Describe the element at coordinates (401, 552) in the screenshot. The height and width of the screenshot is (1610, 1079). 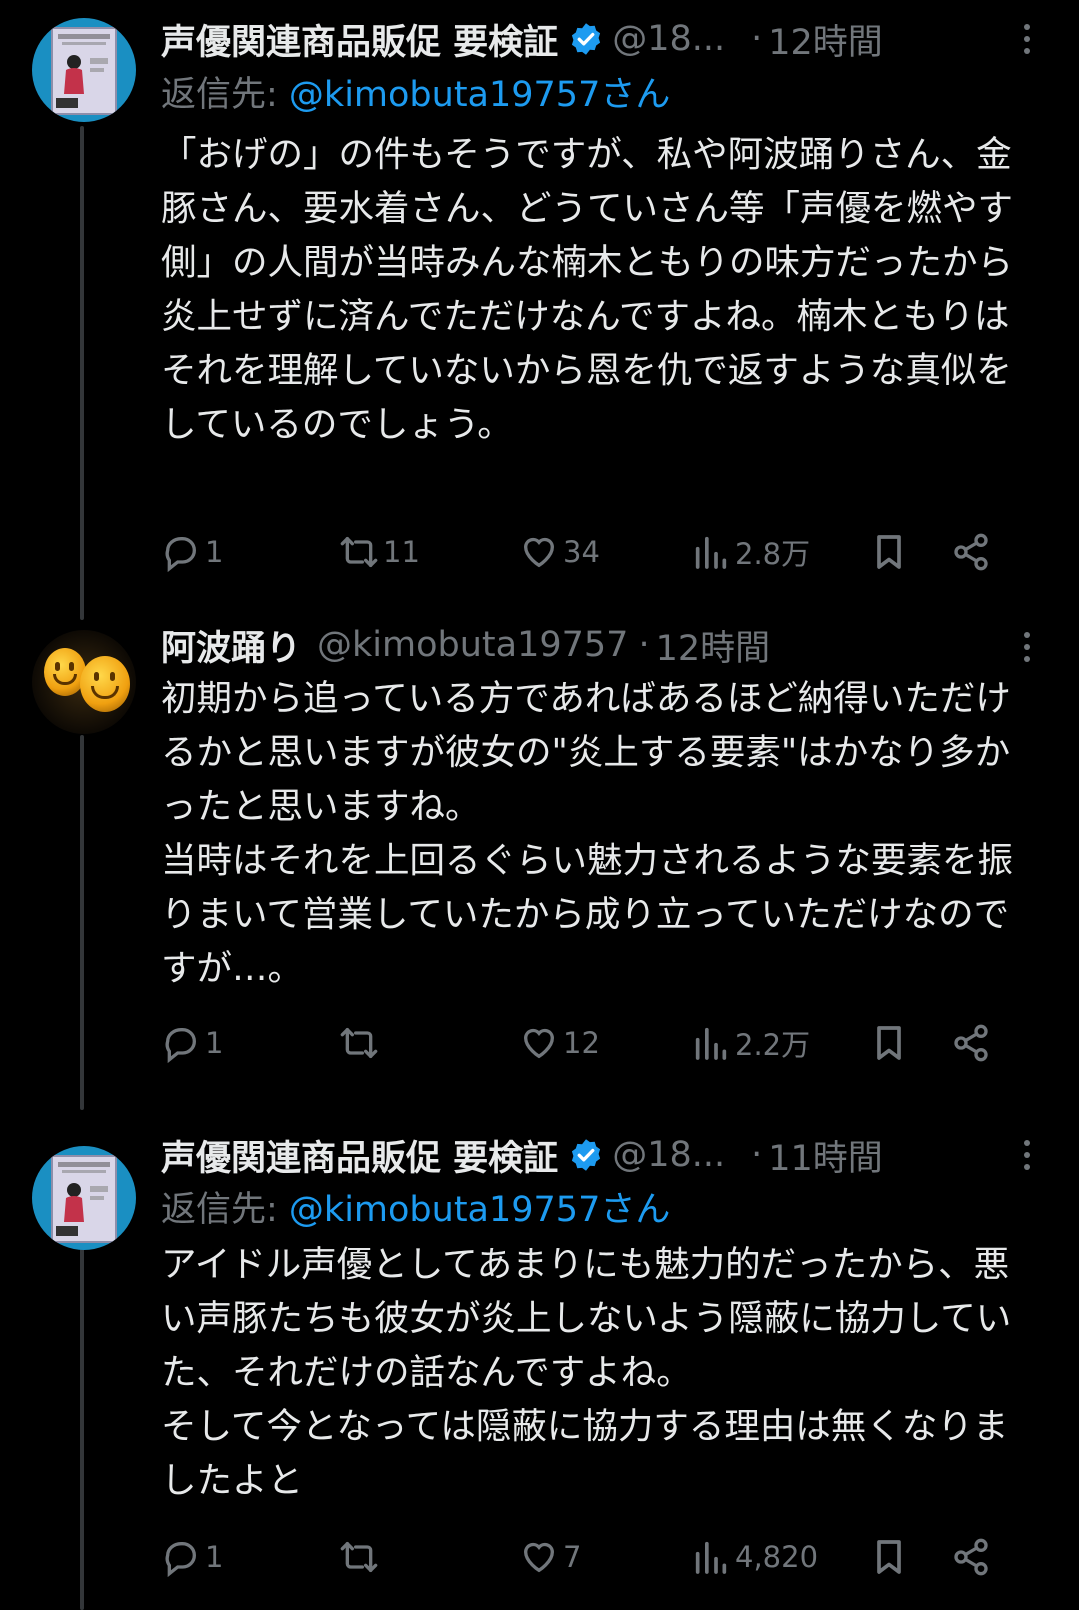
I see `repost-count: 11` at that location.